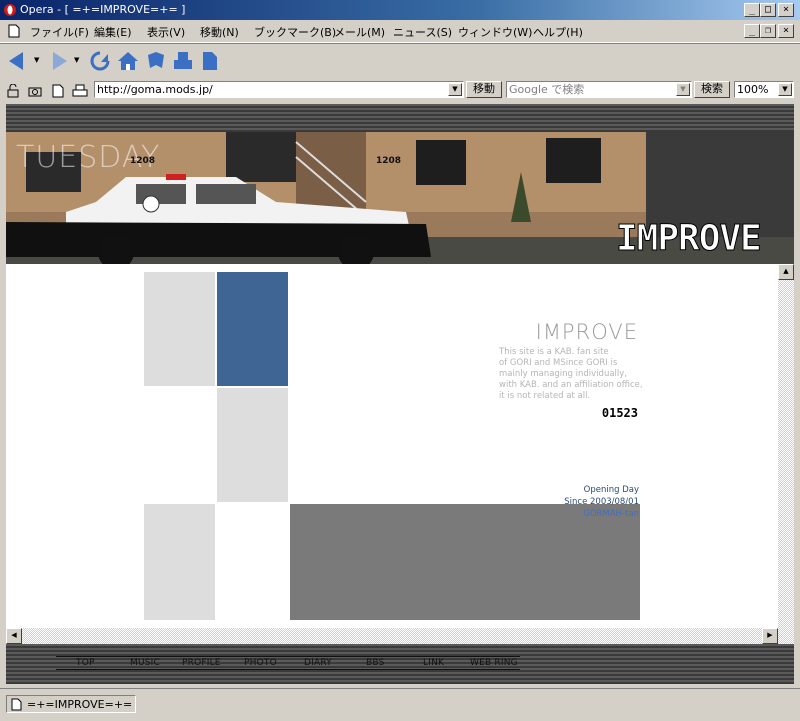  What do you see at coordinates (389, 161) in the screenshot?
I see `banner-sign-right: 1208` at bounding box center [389, 161].